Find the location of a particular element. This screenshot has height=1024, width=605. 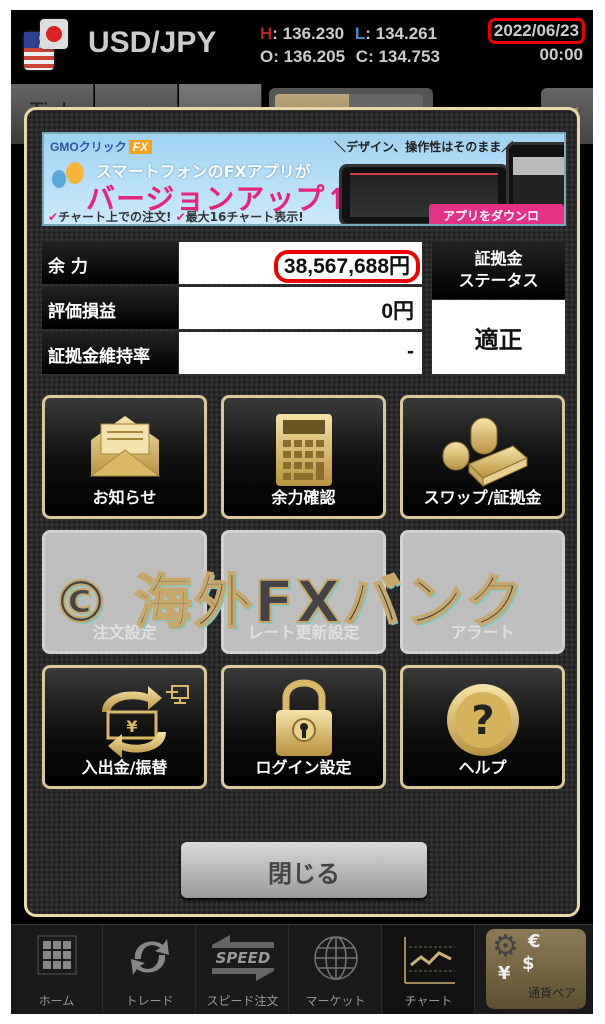

login-settings-button: ログイン設定 is located at coordinates (303, 727).